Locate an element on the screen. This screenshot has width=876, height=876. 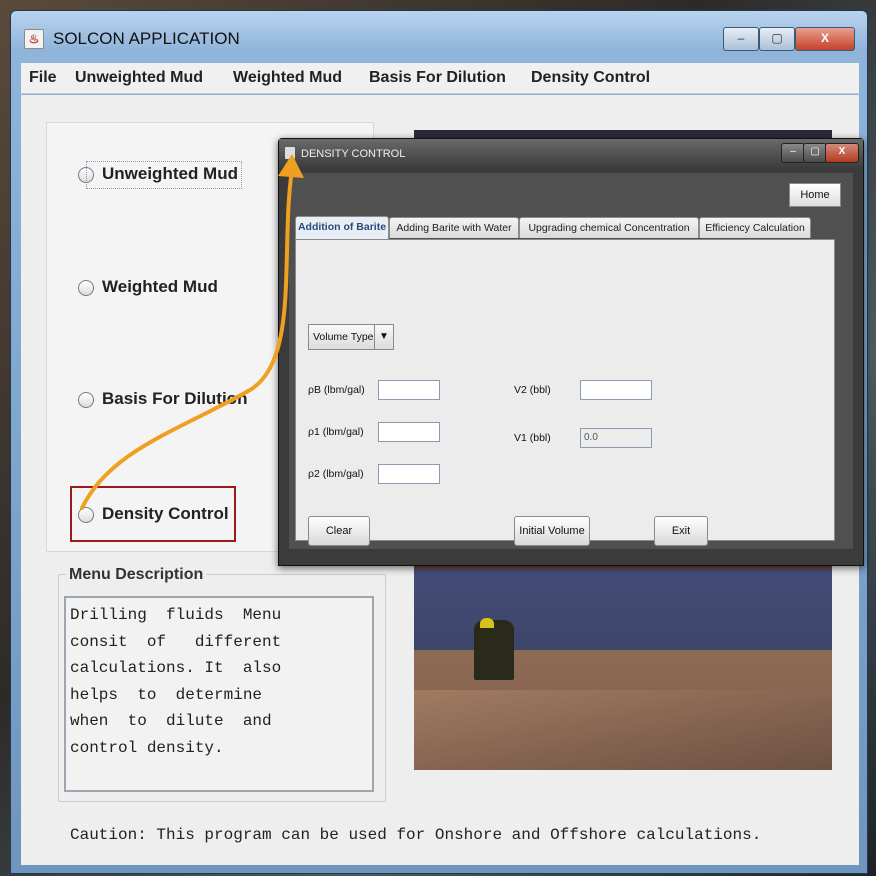
radio-label: Basis For Dilution is located at coordinates (175, 398).